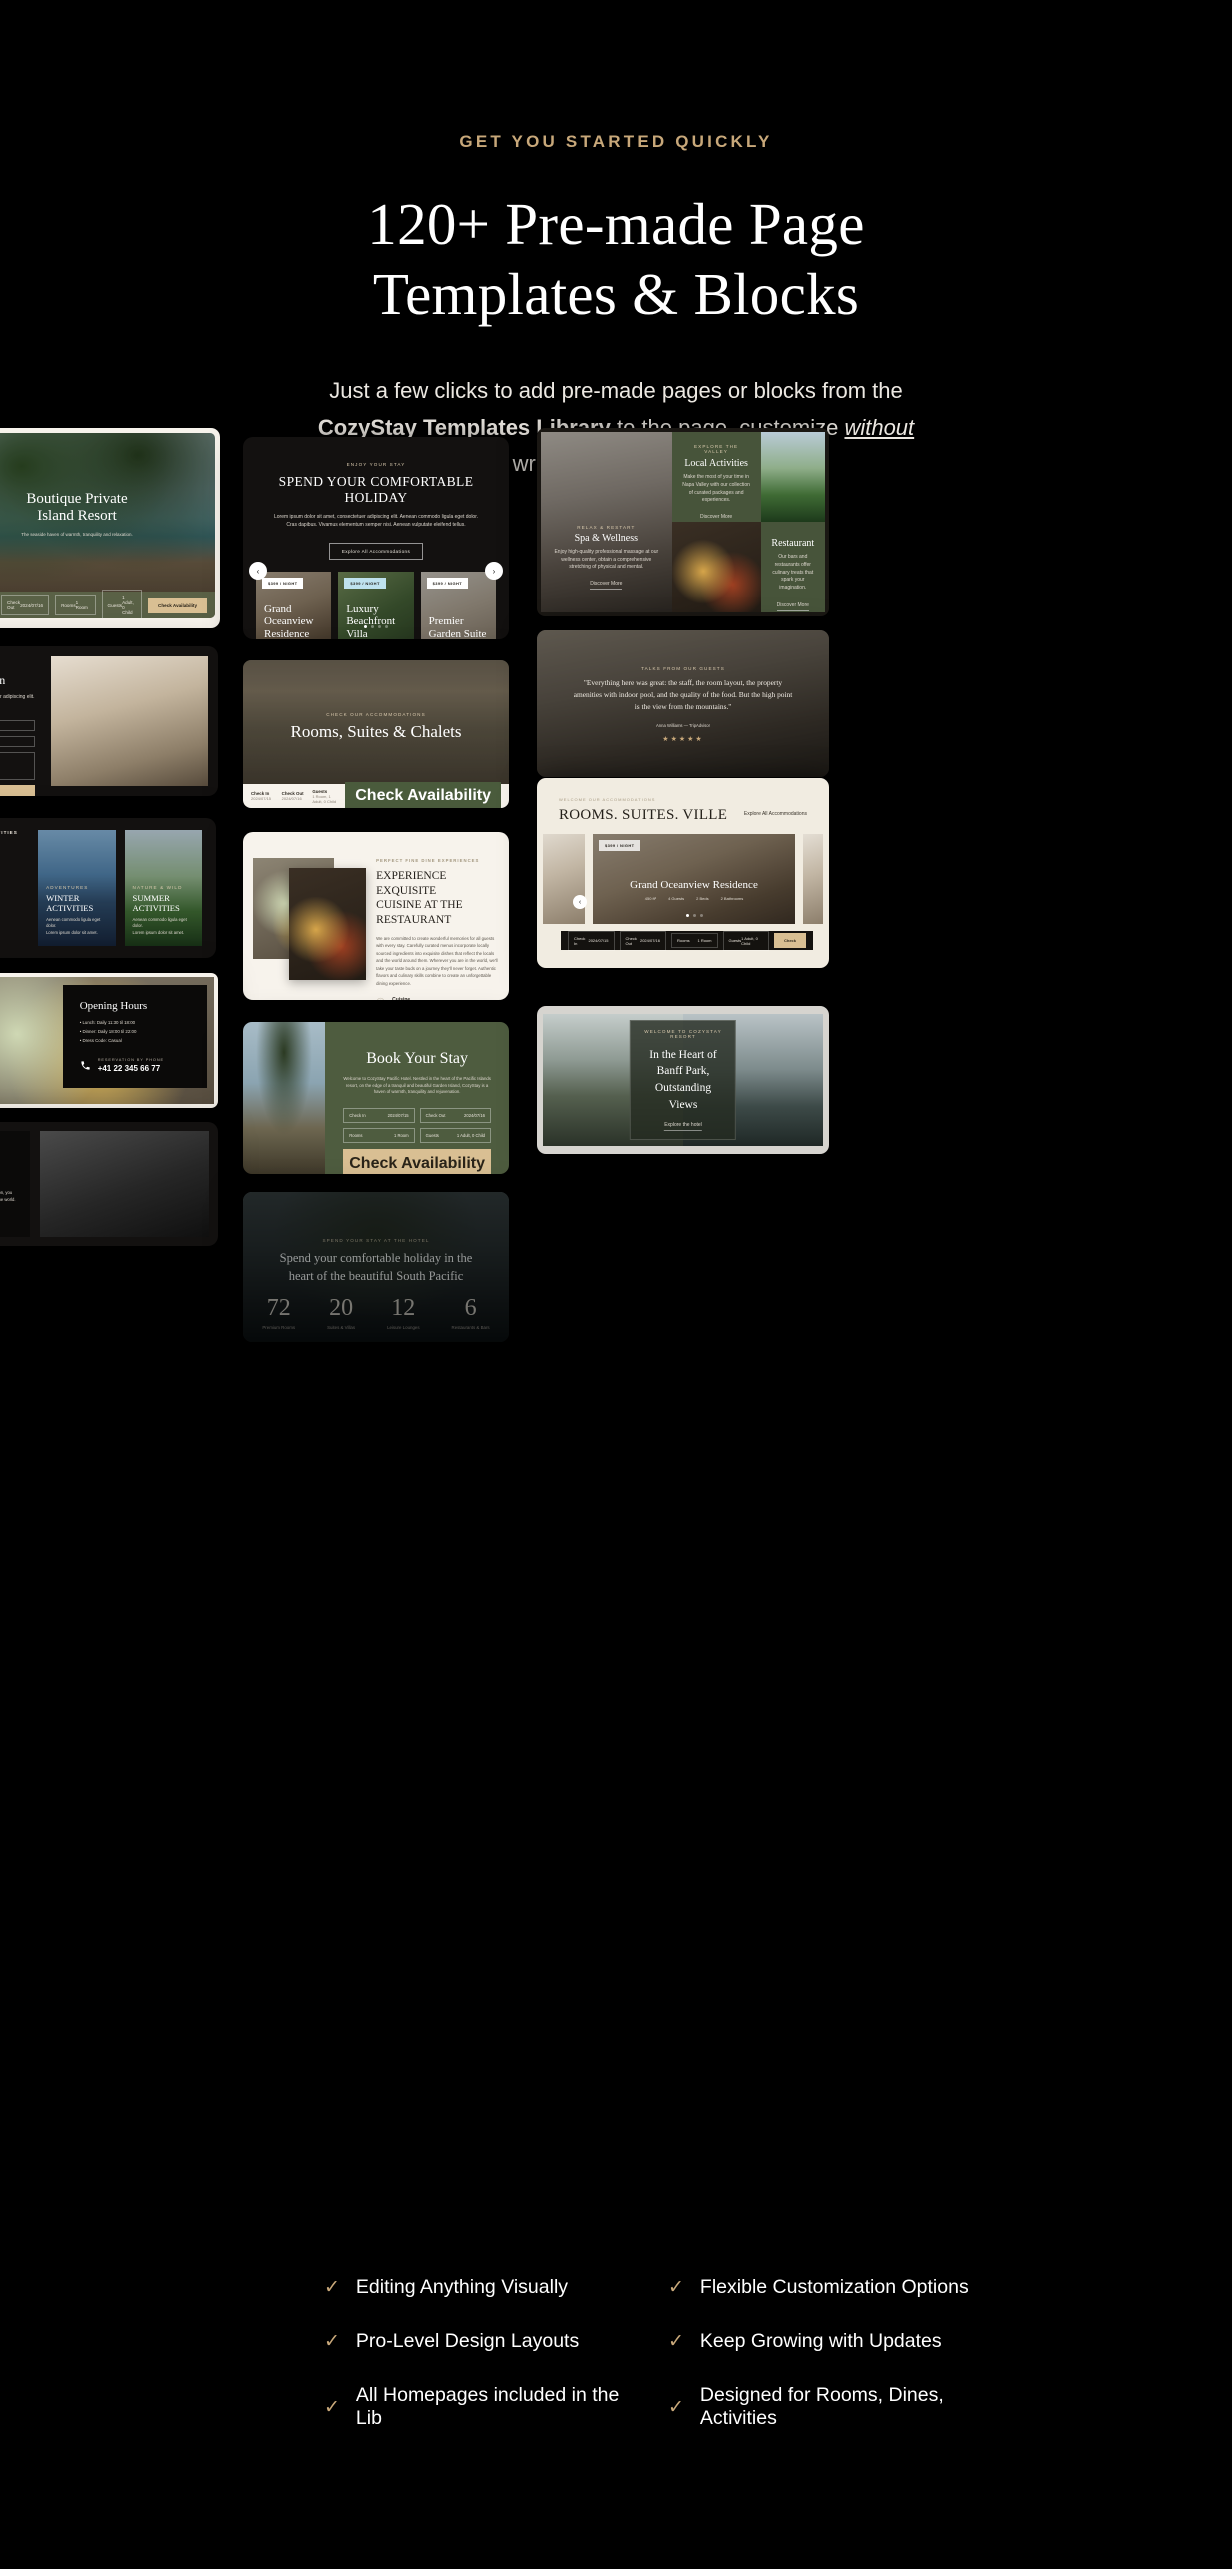 Image resolution: width=1232 pixels, height=2569 pixels. I want to click on summer-card-title: SUMMER ACTIVITIES, so click(156, 902).